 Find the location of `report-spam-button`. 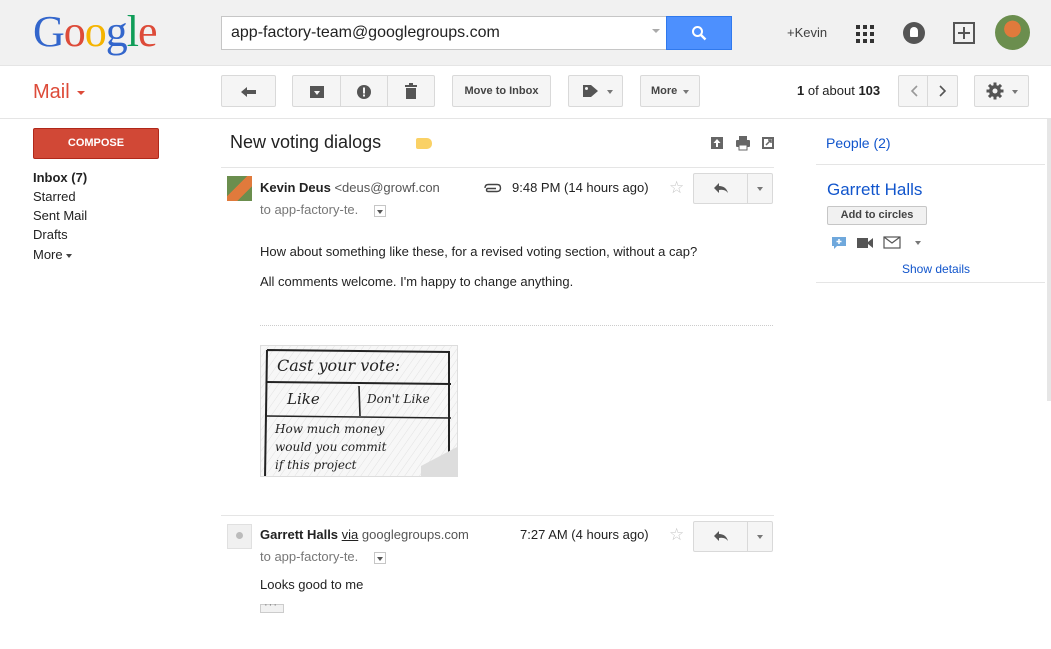

report-spam-button is located at coordinates (364, 91).